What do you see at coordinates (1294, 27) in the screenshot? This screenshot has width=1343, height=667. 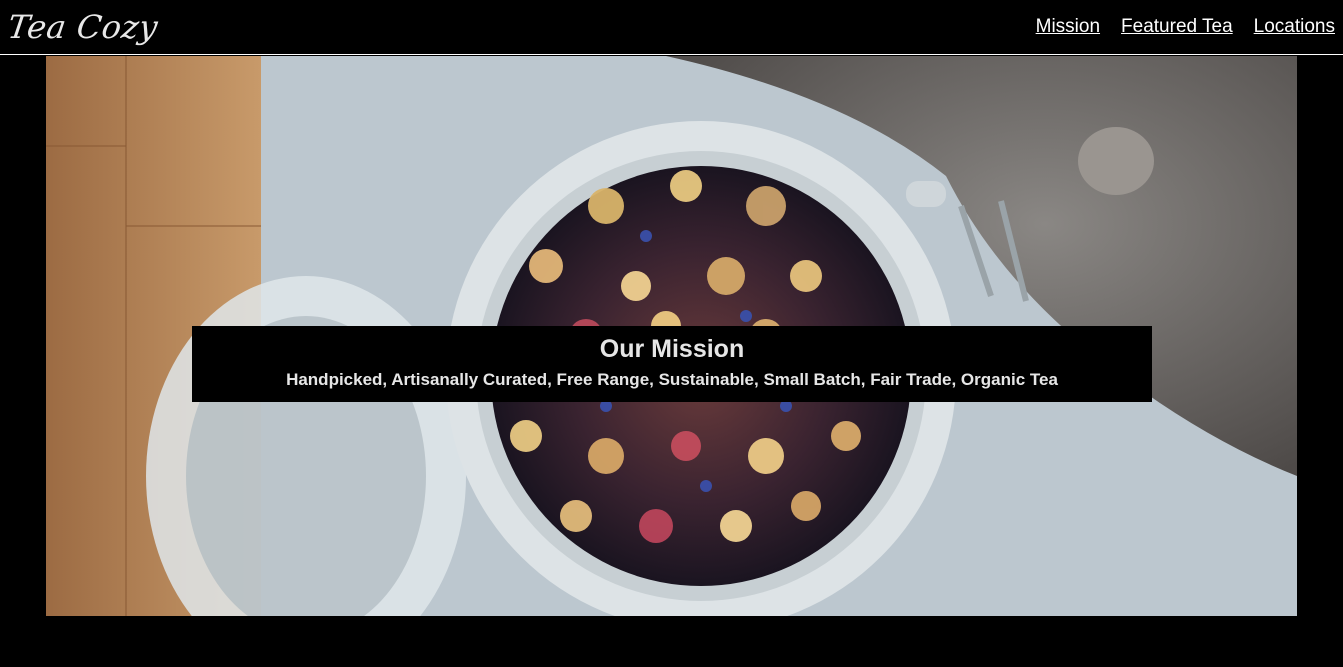 I see `nav-link-locations: Locations` at bounding box center [1294, 27].